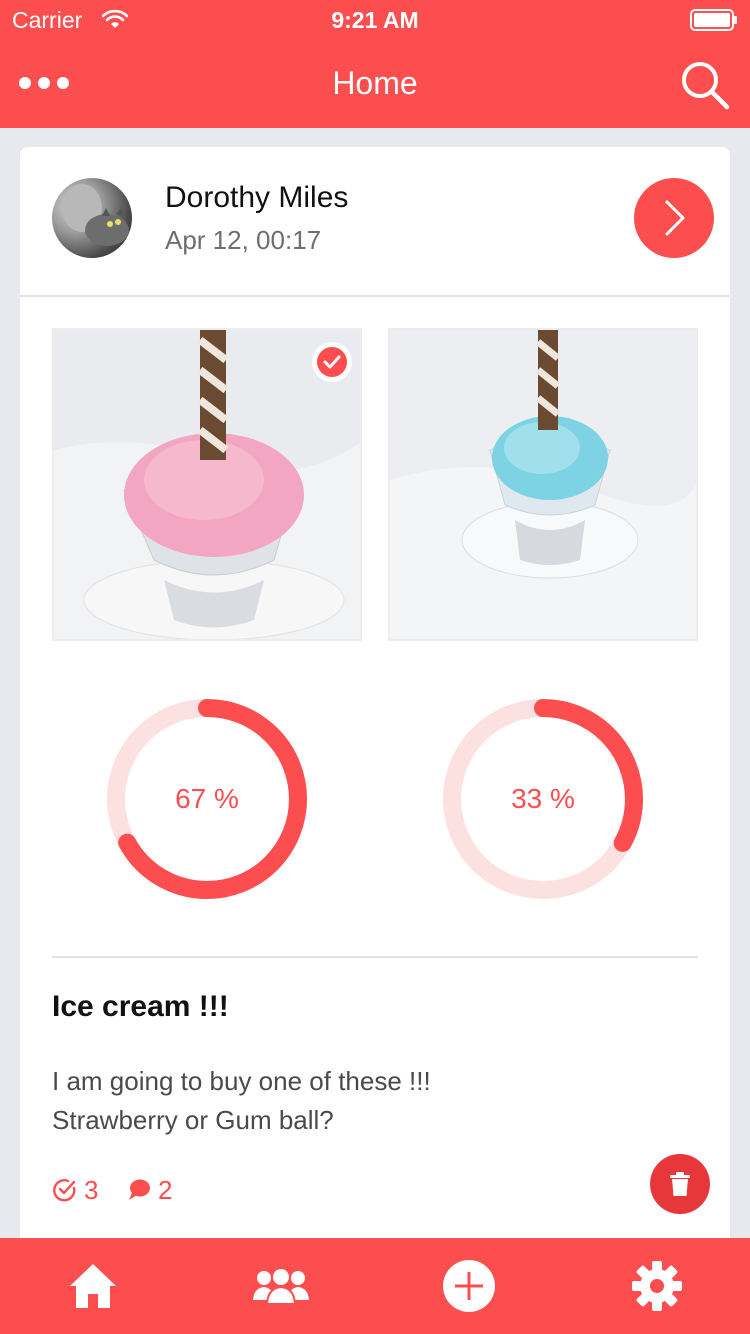 This screenshot has height=1334, width=750. I want to click on status-bar: Carrier 9:21 AM, so click(375, 20).